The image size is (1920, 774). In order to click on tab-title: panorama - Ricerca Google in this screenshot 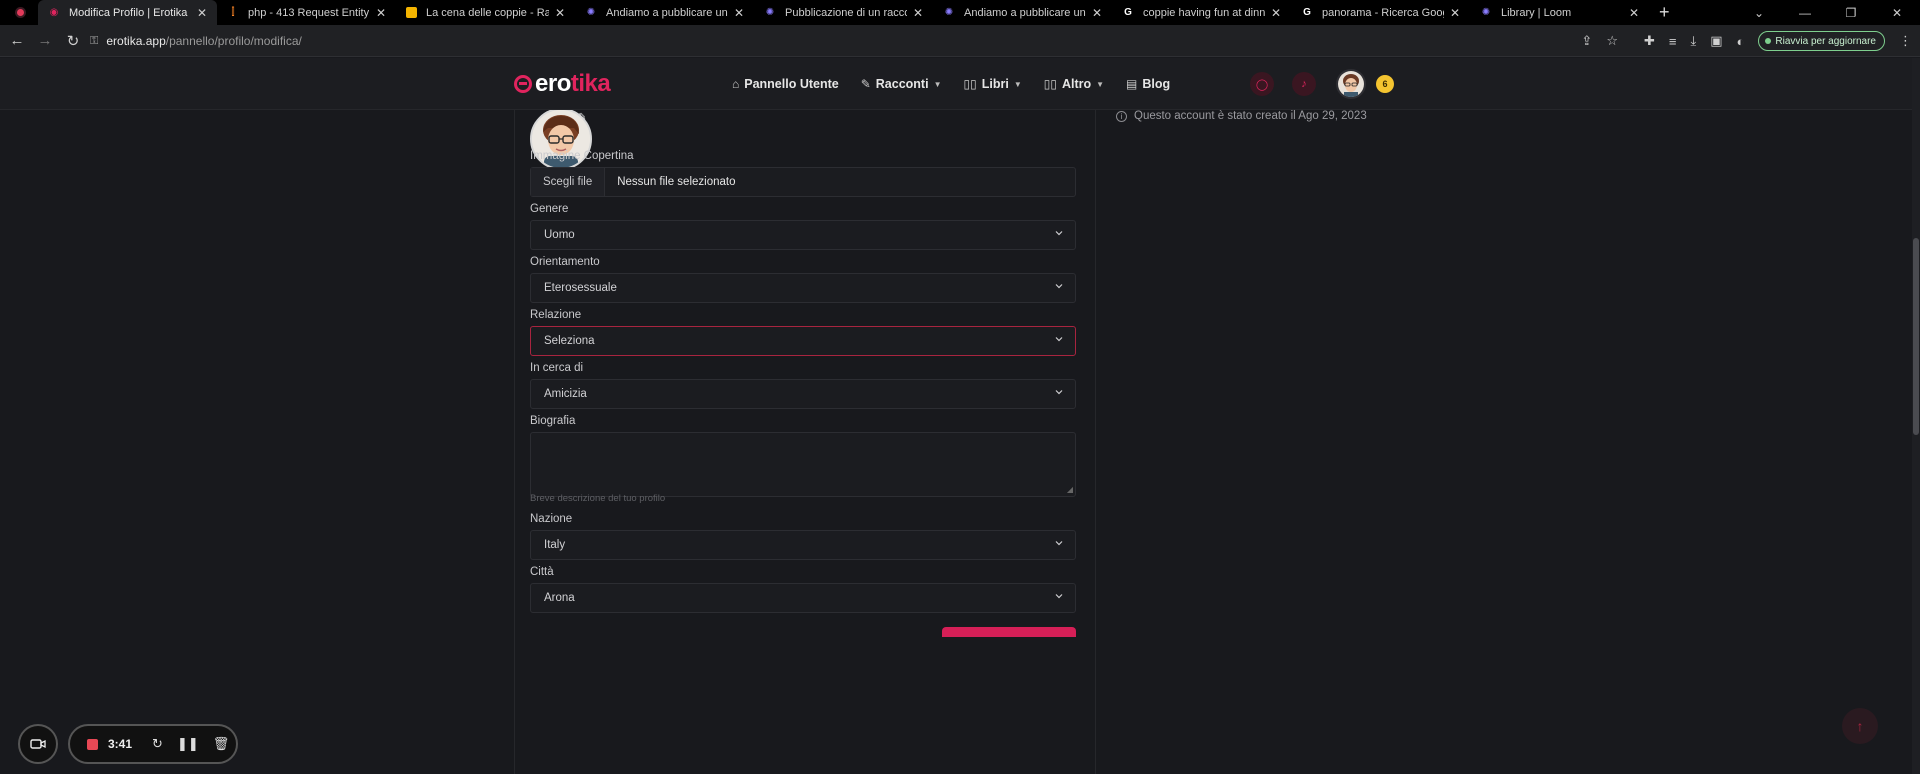, I will do `click(1383, 12)`.